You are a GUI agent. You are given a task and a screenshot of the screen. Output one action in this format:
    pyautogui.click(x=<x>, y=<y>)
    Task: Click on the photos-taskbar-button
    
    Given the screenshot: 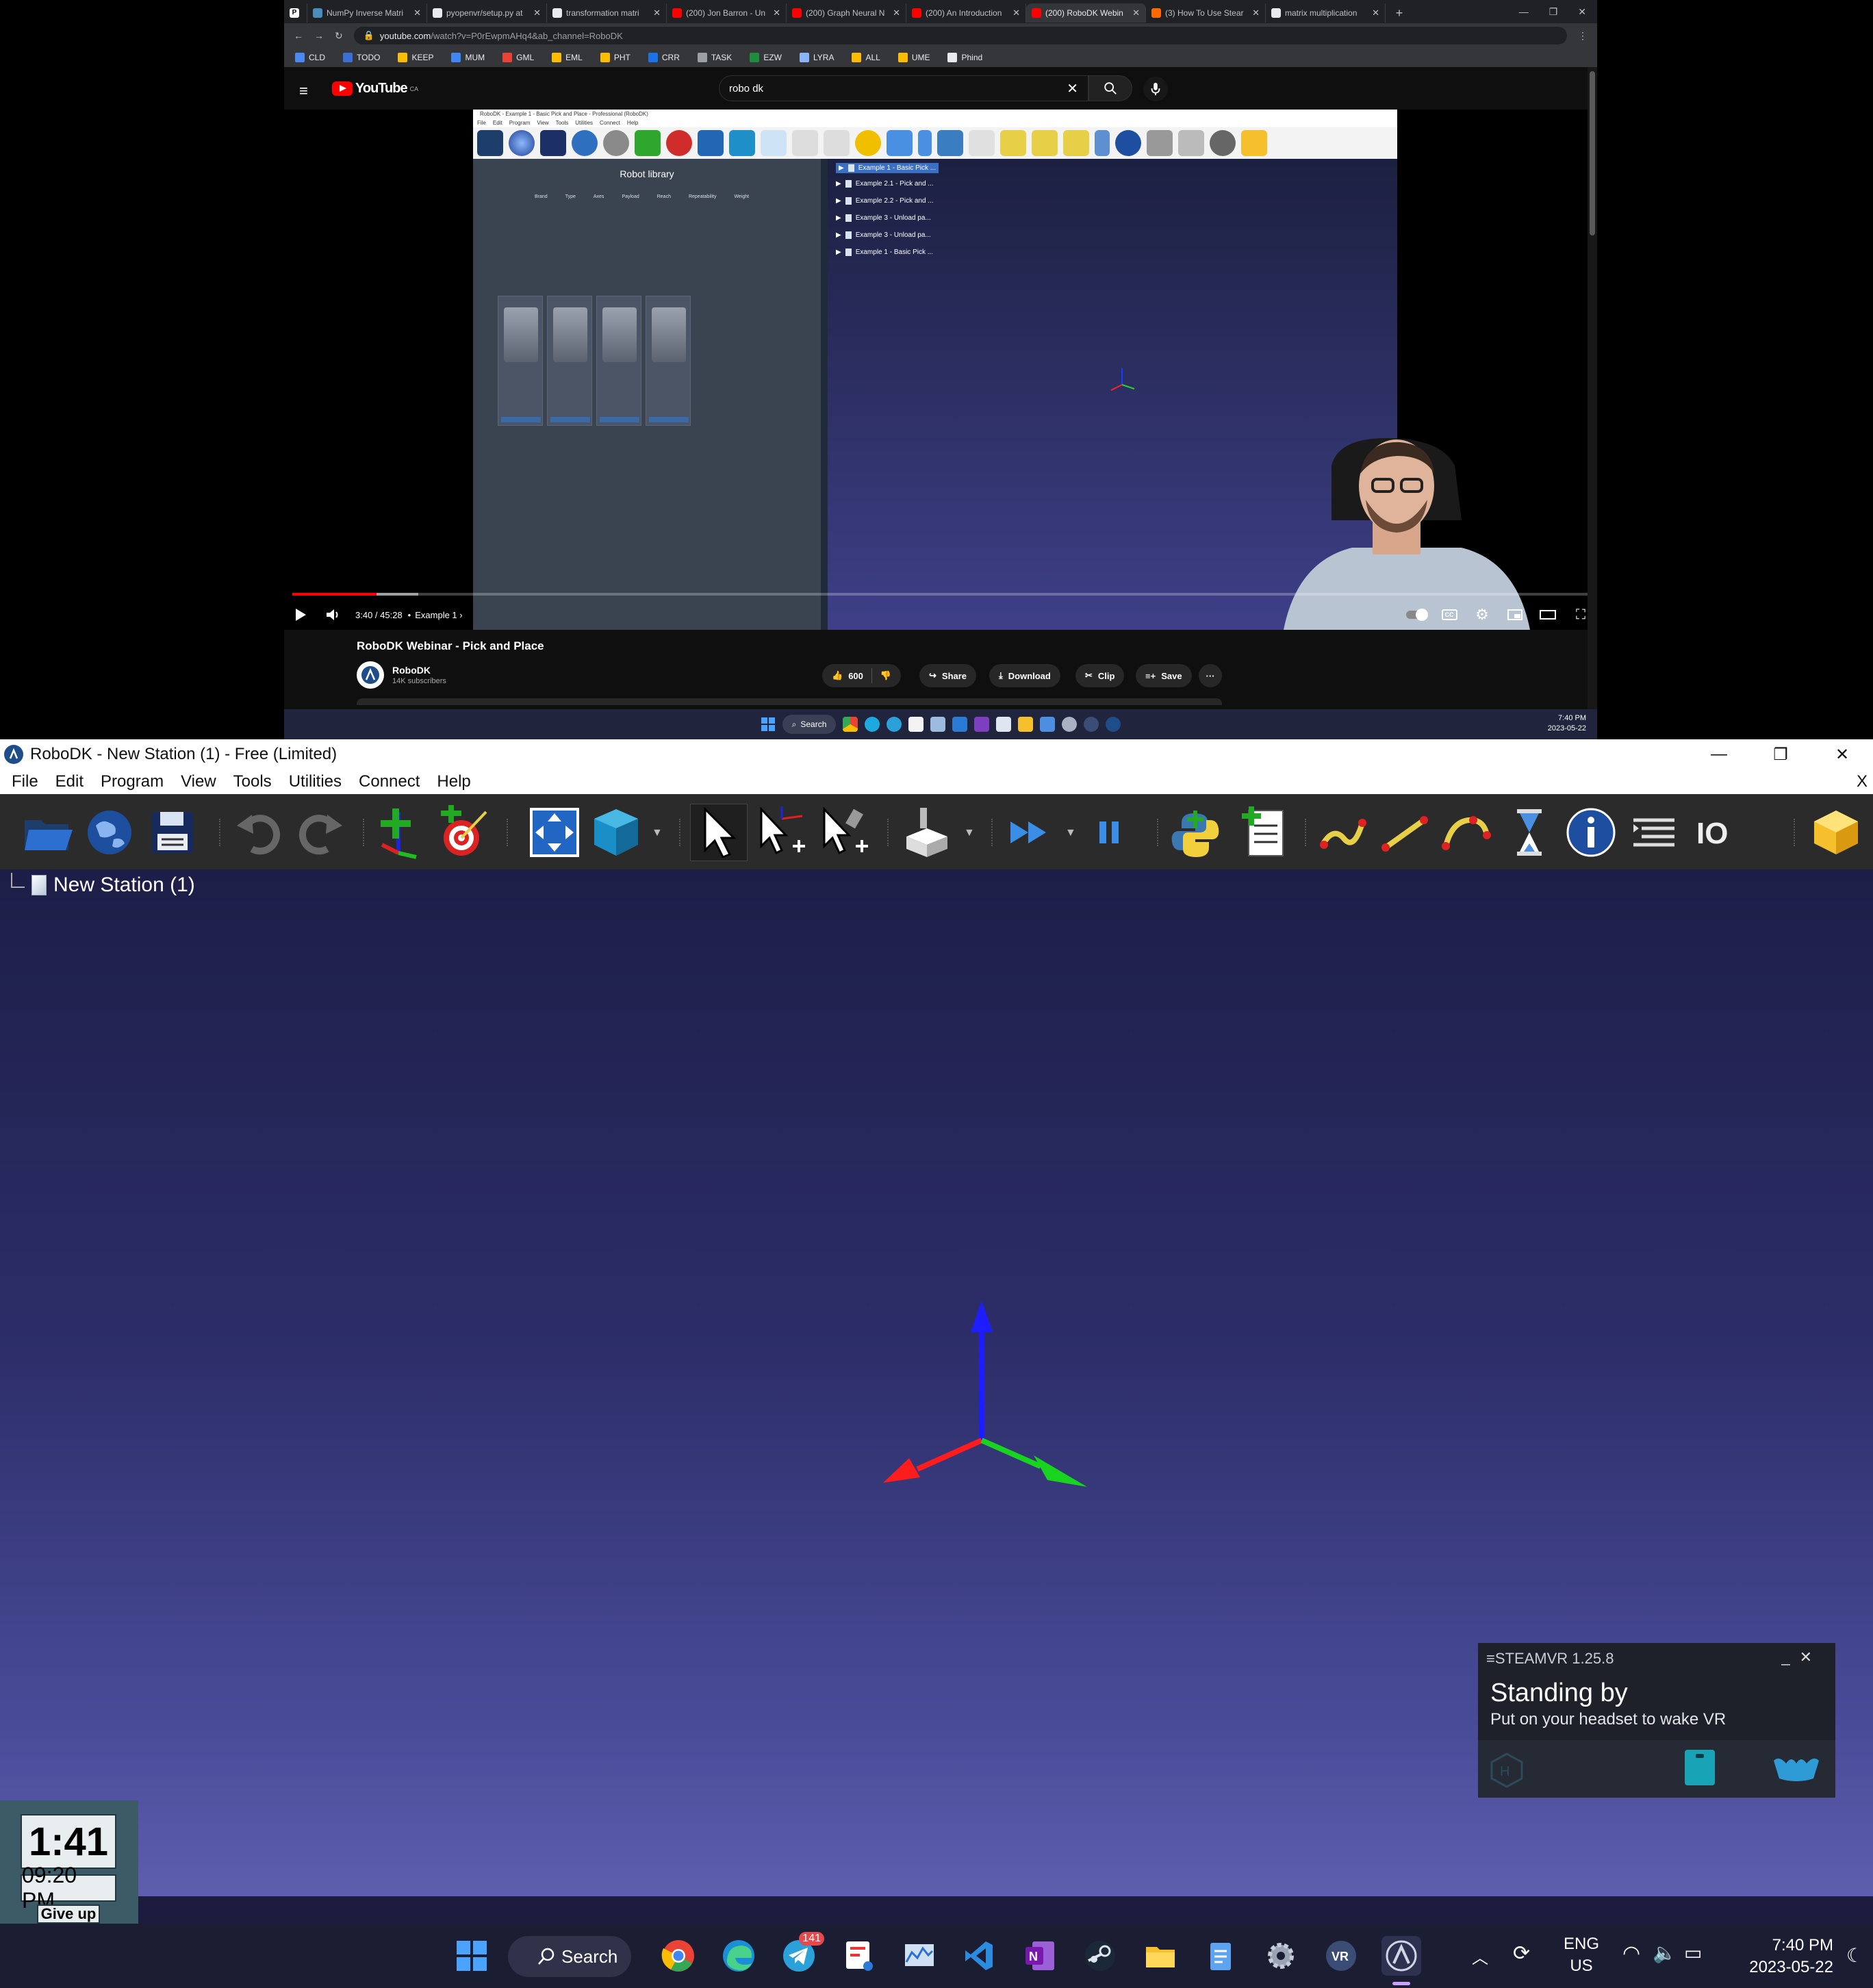 What is the action you would take?
    pyautogui.click(x=920, y=1956)
    